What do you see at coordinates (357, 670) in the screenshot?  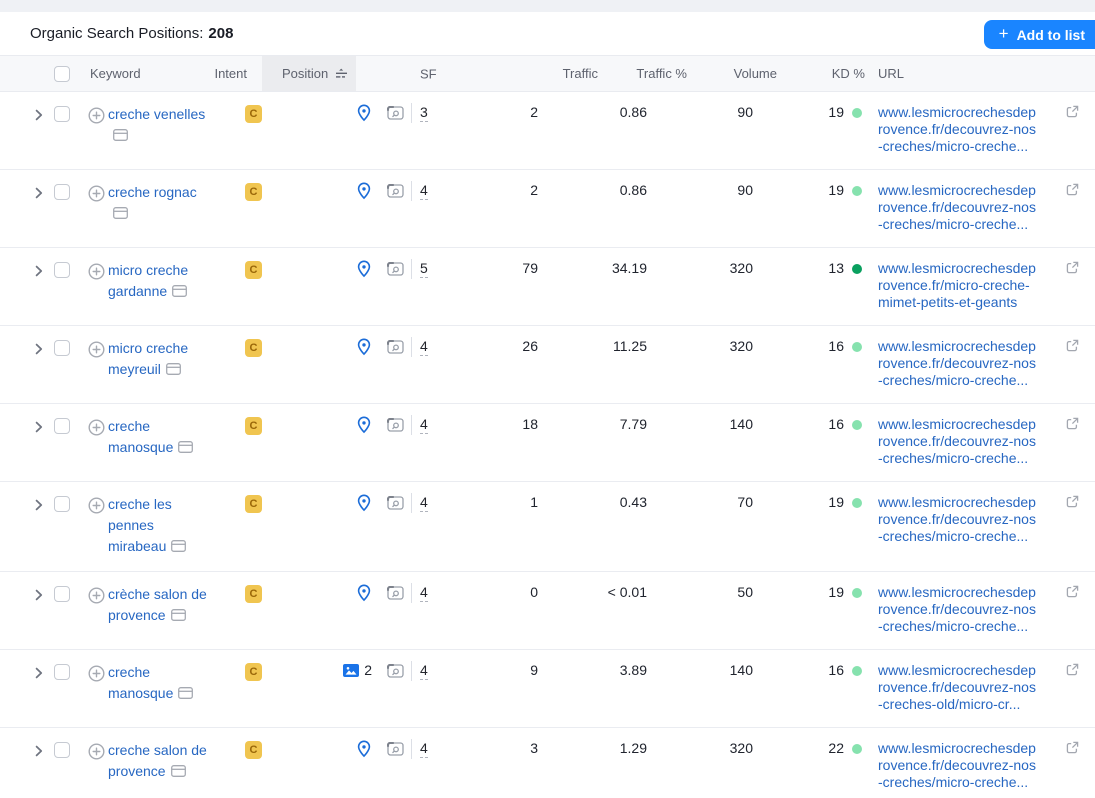 I see `image-pack-feature: 2` at bounding box center [357, 670].